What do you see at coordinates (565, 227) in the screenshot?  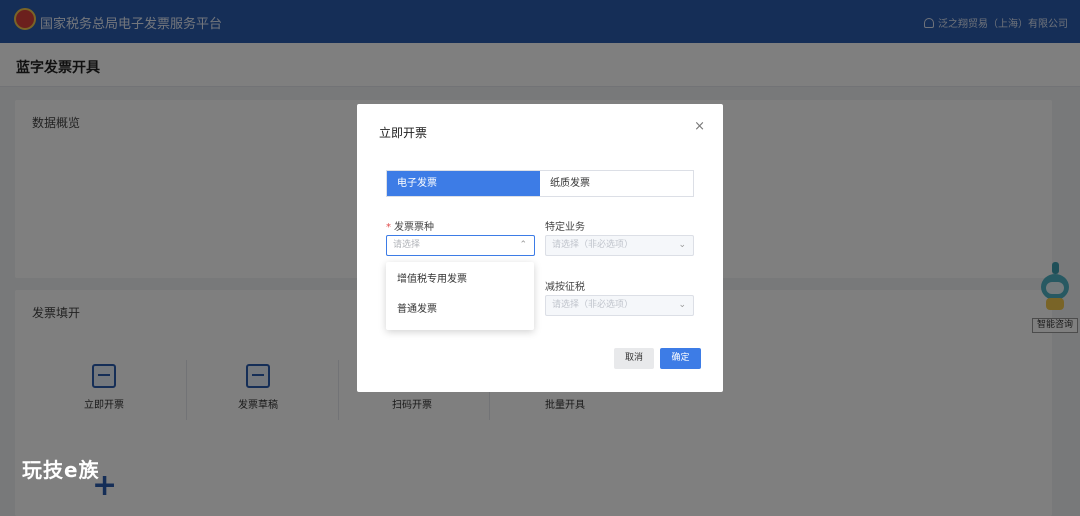 I see `special-business-label: 特定业务` at bounding box center [565, 227].